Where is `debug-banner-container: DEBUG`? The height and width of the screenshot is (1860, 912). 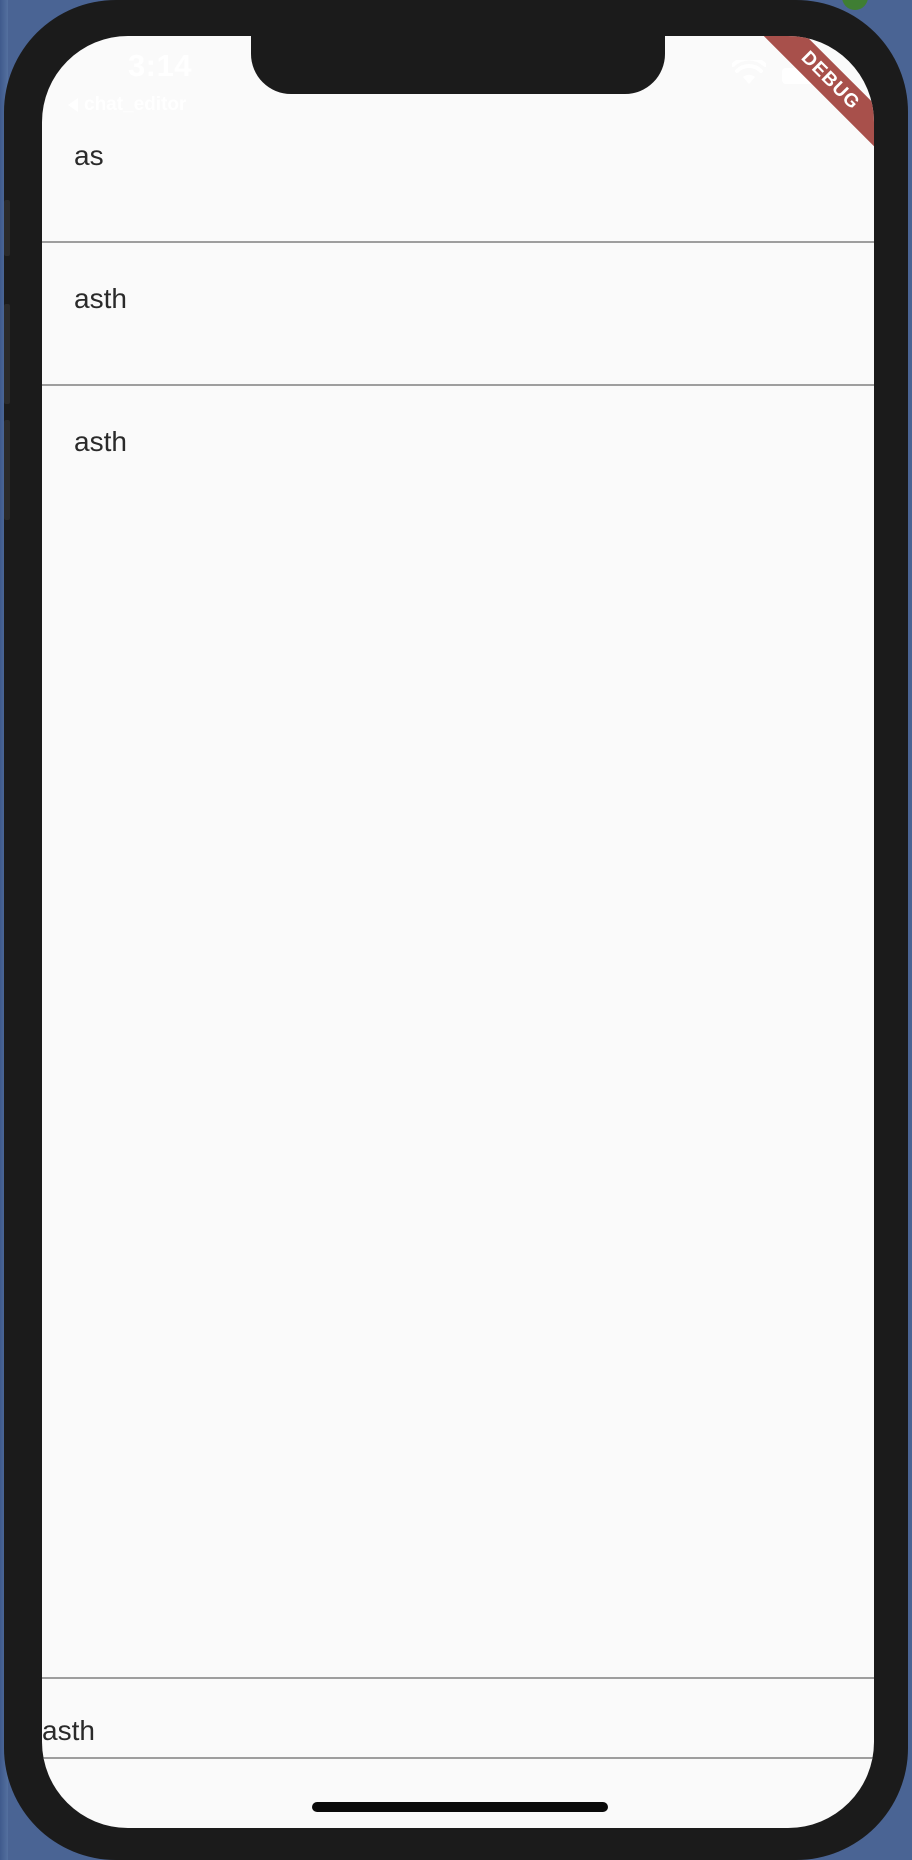
debug-banner-container: DEBUG is located at coordinates (804, 106).